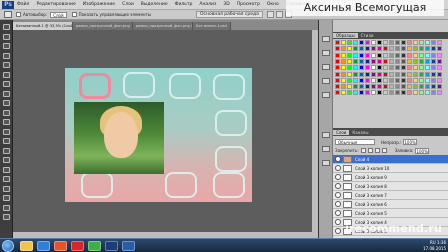 The width and height of the screenshot is (448, 252). I want to click on menu-item: 3D, so click(226, 4).